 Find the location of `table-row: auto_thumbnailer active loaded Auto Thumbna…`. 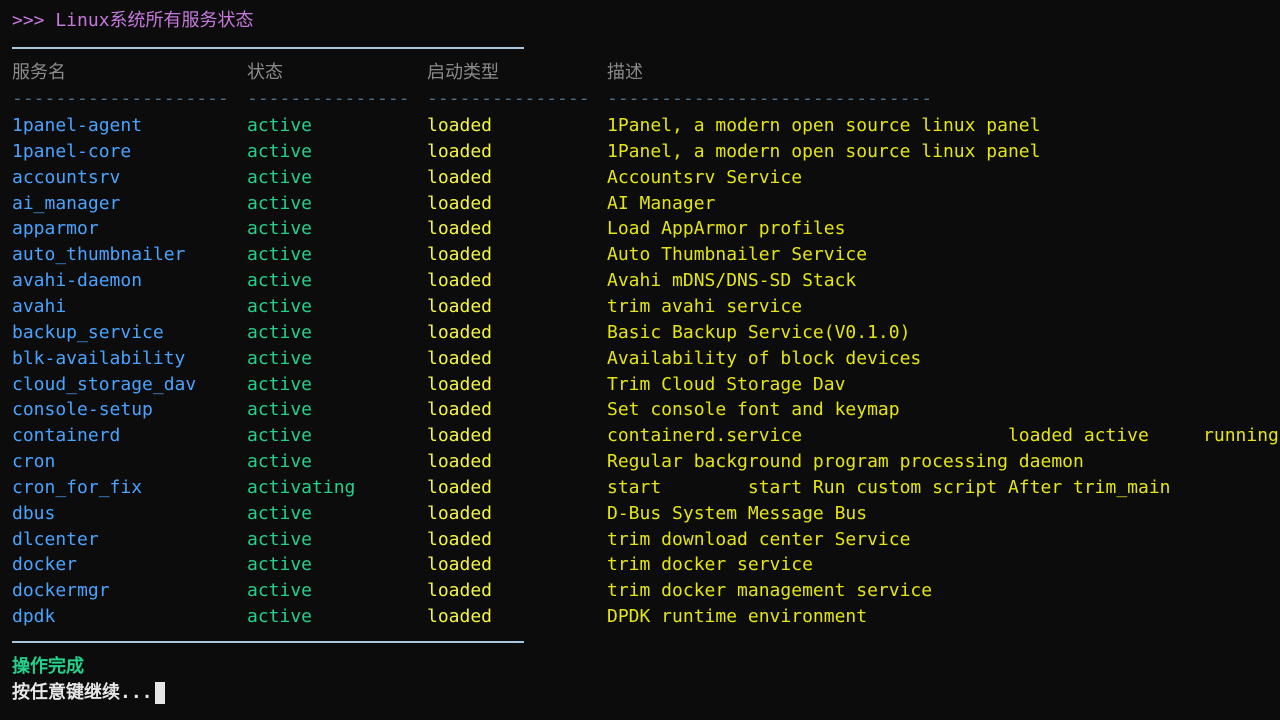

table-row: auto_thumbnailer active loaded Auto Thumbna… is located at coordinates (640, 255).